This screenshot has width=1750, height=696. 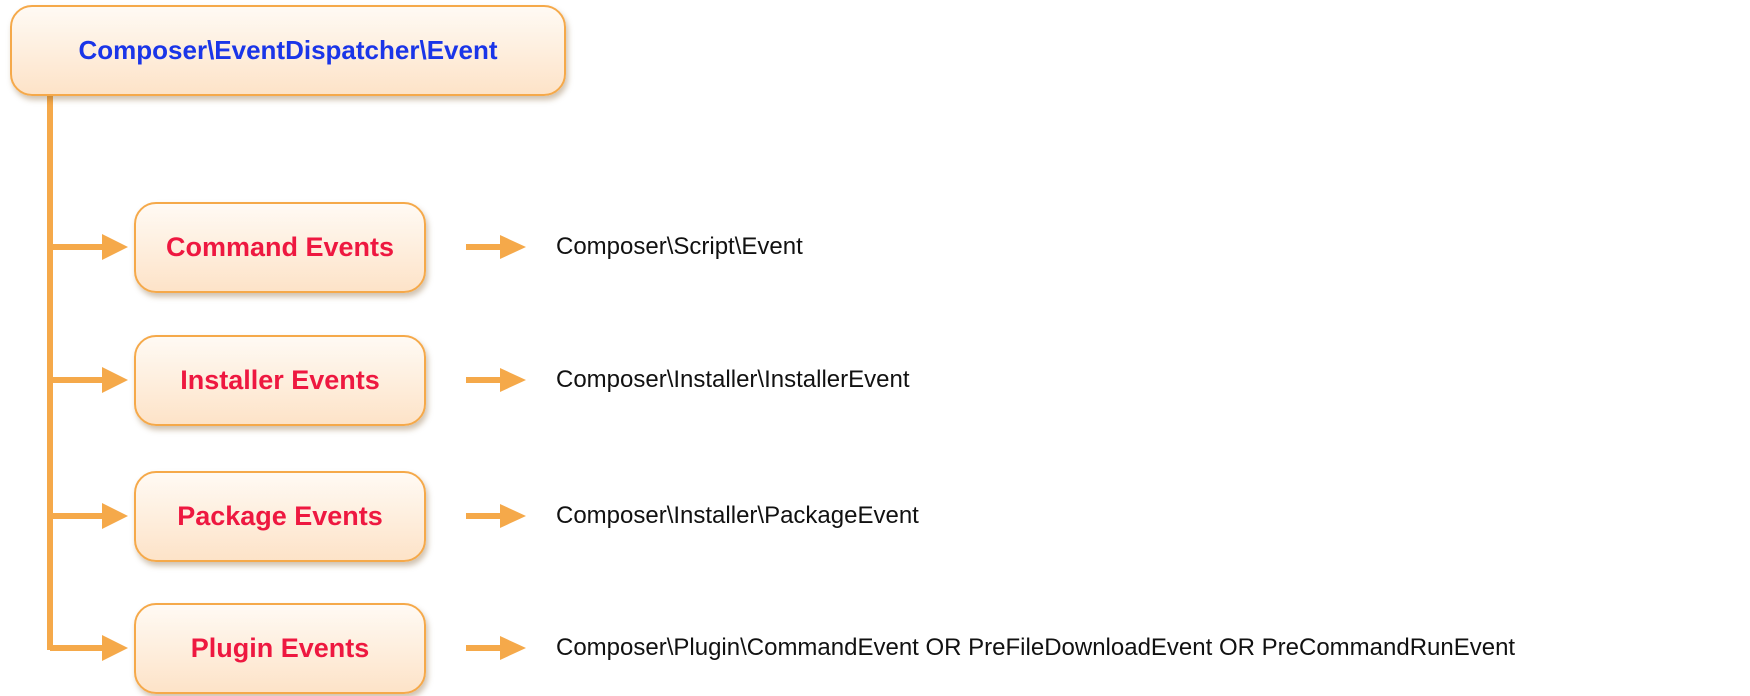 What do you see at coordinates (679, 246) in the screenshot?
I see `event-class-command: Composer\Script\Event` at bounding box center [679, 246].